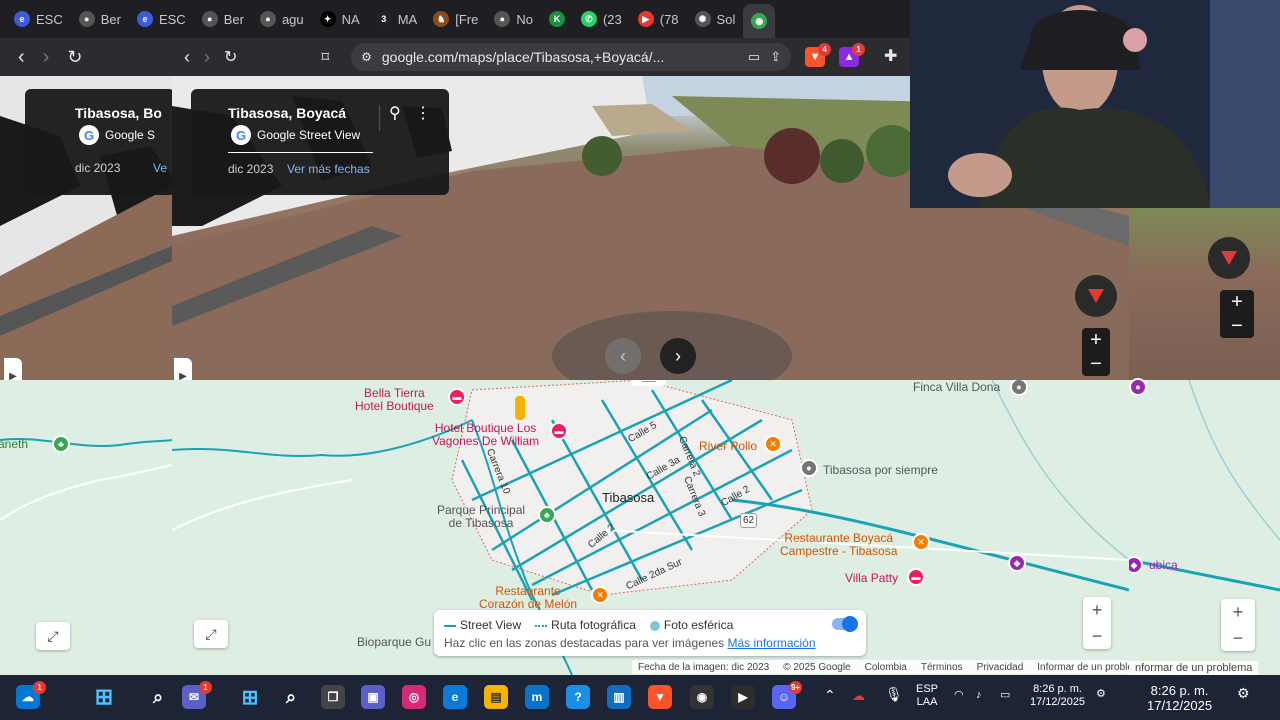  What do you see at coordinates (397, 19) in the screenshot?
I see `browser-tab: 3 MA` at bounding box center [397, 19].